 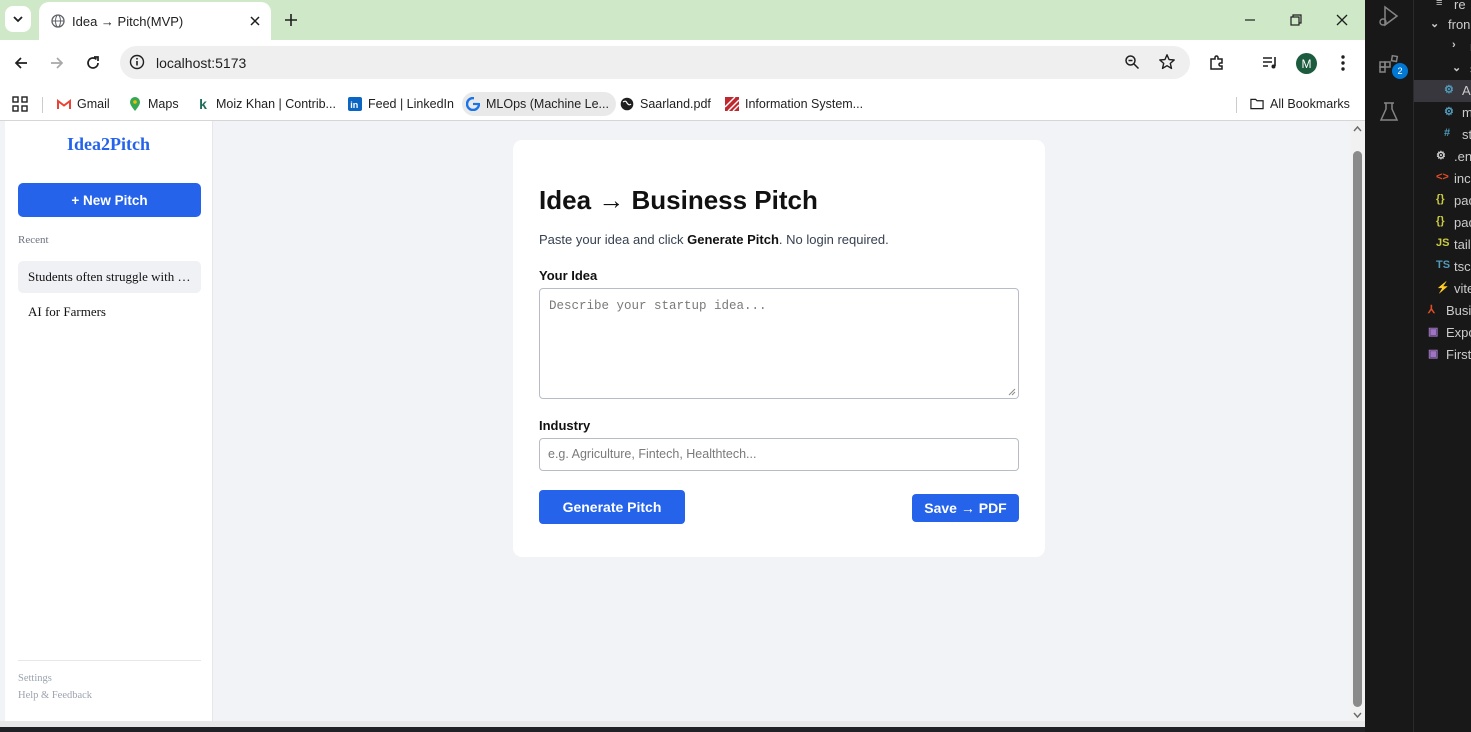 What do you see at coordinates (109, 660) in the screenshot?
I see `sidebar-divider` at bounding box center [109, 660].